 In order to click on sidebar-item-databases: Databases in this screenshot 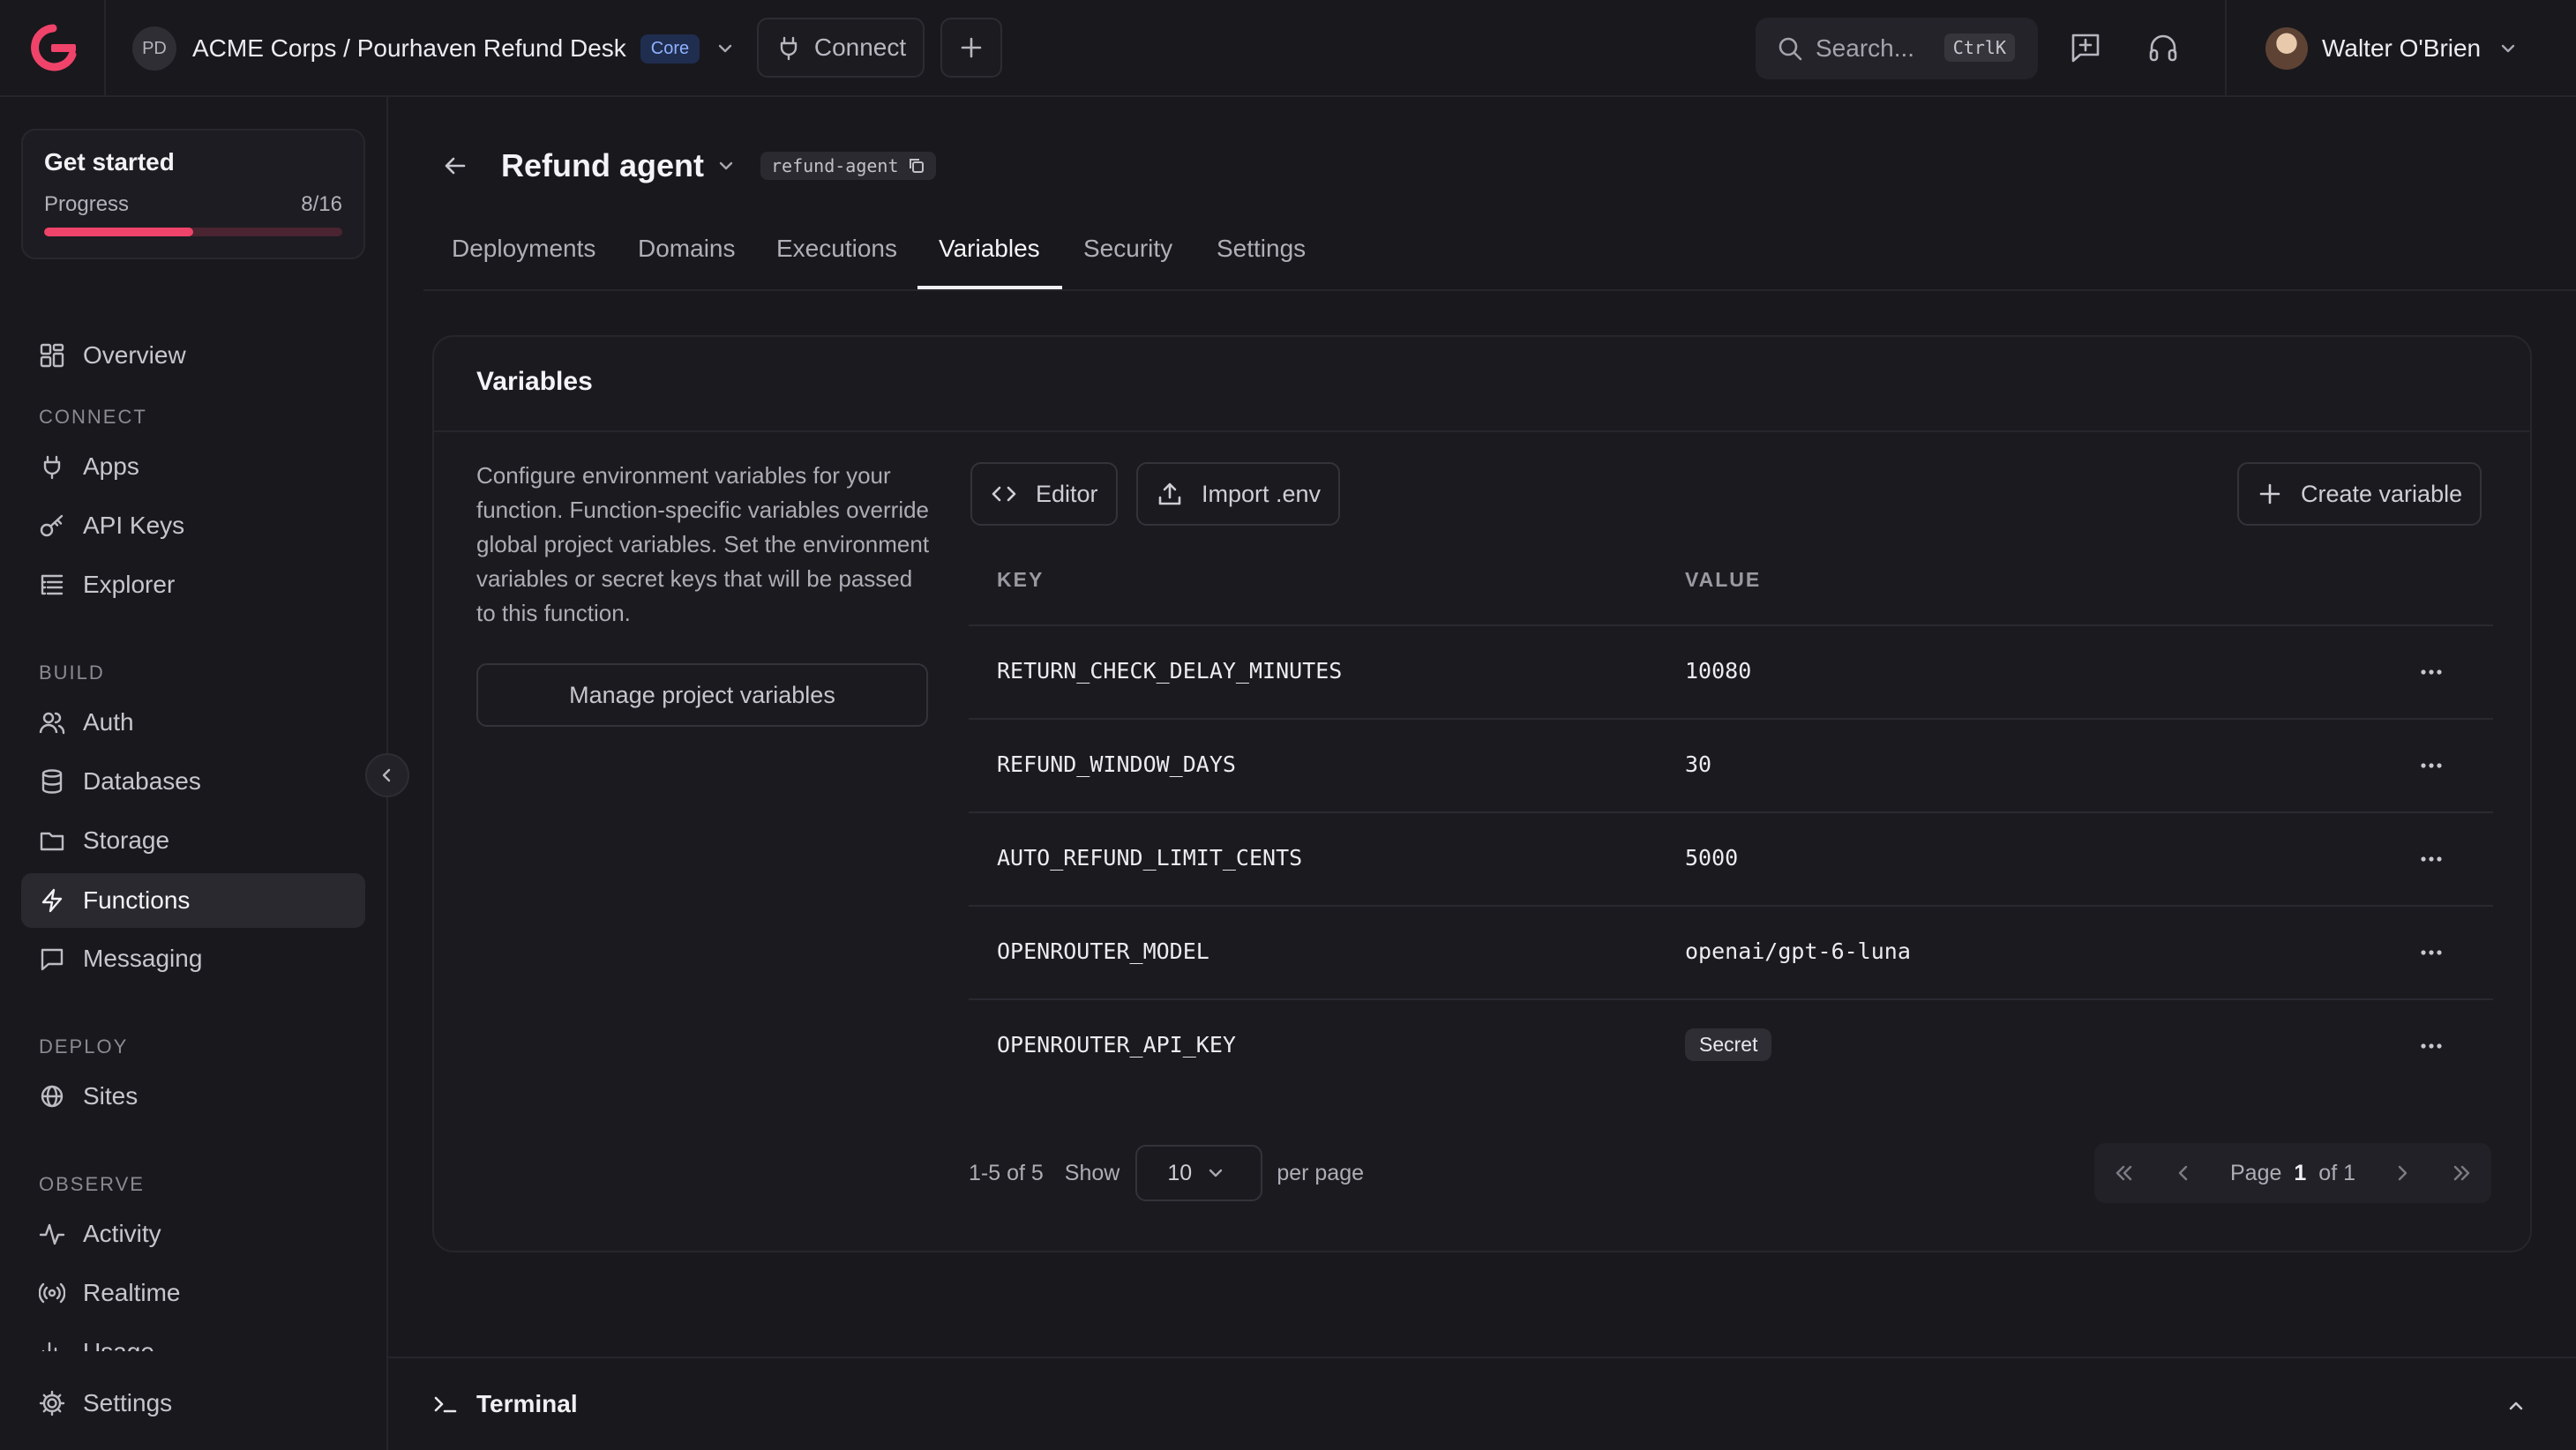, I will do `click(193, 781)`.